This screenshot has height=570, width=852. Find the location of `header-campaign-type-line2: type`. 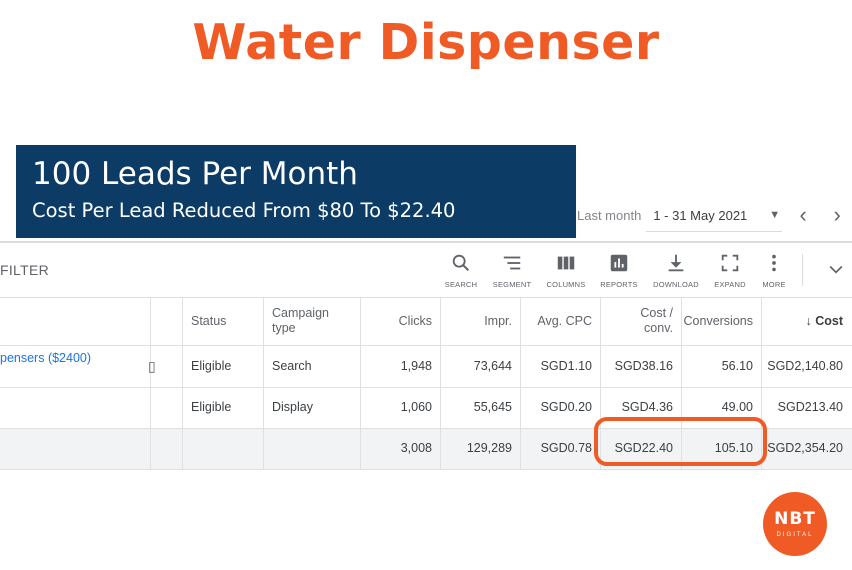

header-campaign-type-line2: type is located at coordinates (284, 328).